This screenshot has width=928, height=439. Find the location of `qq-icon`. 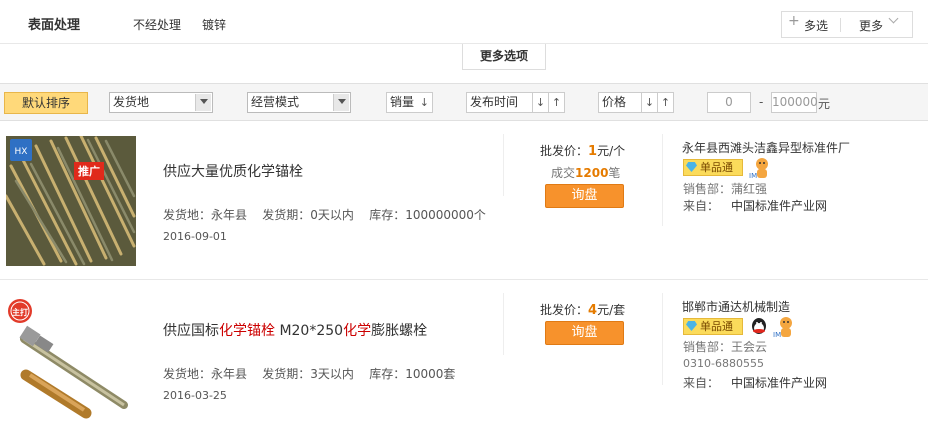

qq-icon is located at coordinates (759, 326).